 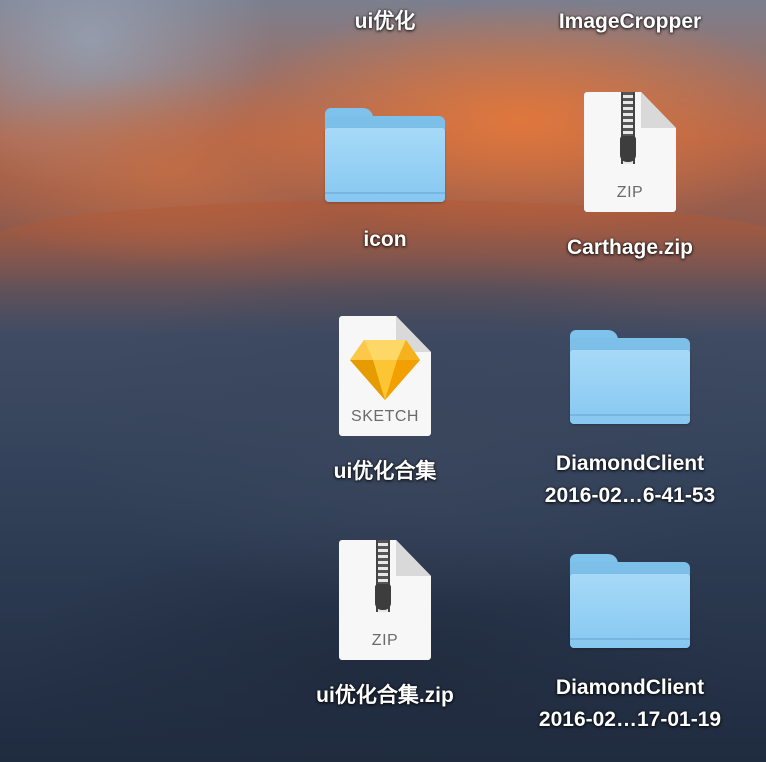 I want to click on desktop-item-ui-optimize-folder: ui优化, so click(x=385, y=22).